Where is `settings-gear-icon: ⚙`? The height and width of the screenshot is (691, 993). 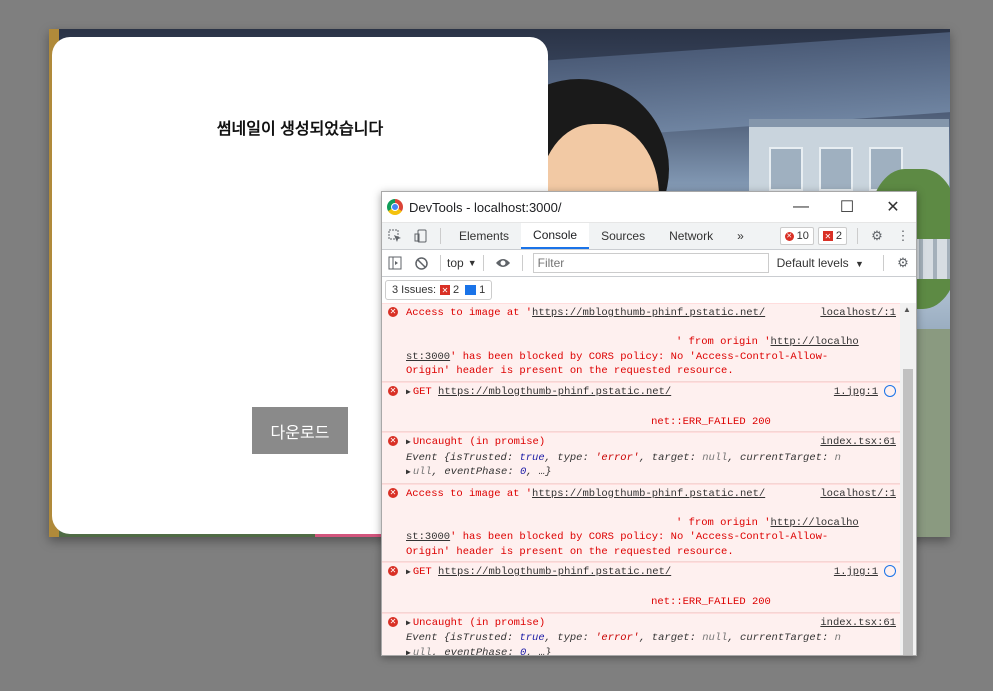 settings-gear-icon: ⚙ is located at coordinates (877, 236).